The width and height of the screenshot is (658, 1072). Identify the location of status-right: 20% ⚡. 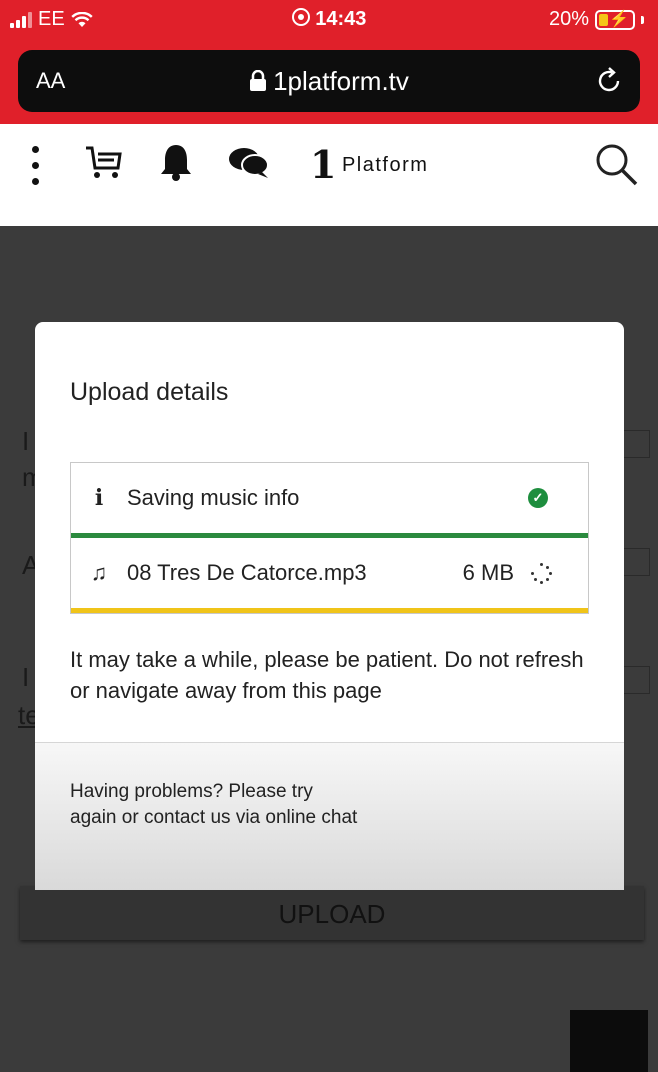
(596, 19).